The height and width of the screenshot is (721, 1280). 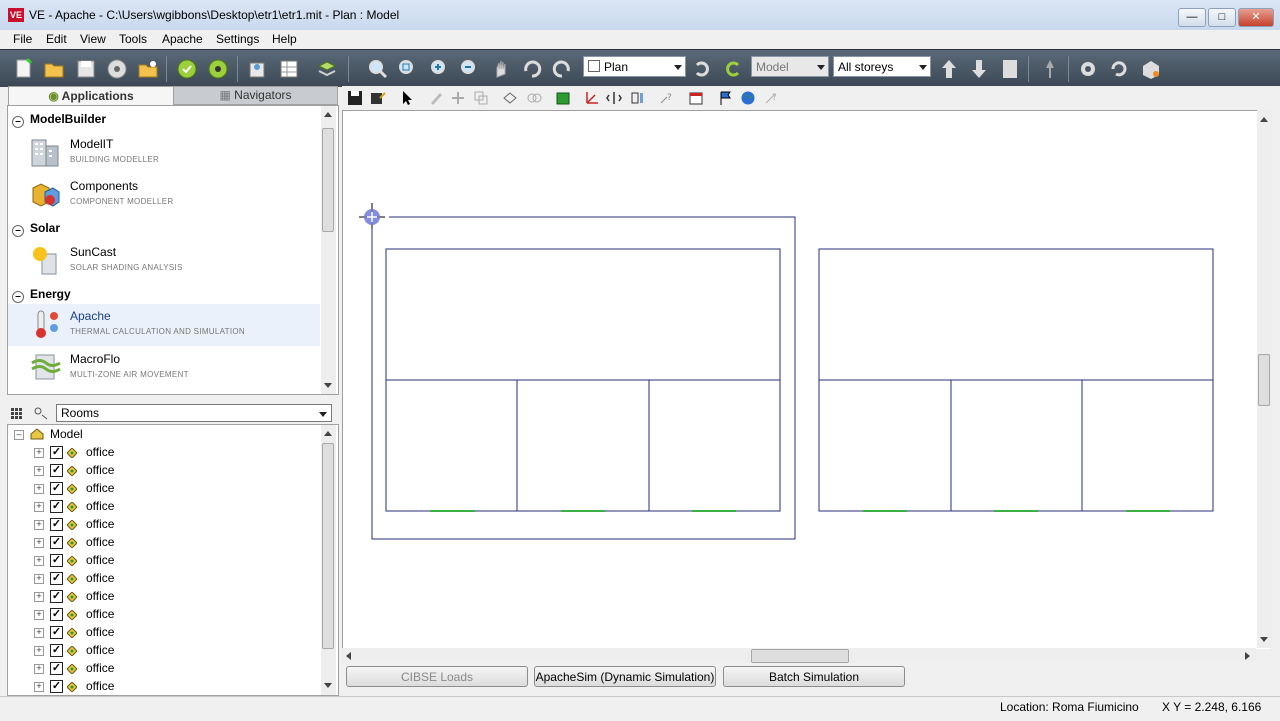 I want to click on cibse-loads-button: CIBSE Loads, so click(x=437, y=676).